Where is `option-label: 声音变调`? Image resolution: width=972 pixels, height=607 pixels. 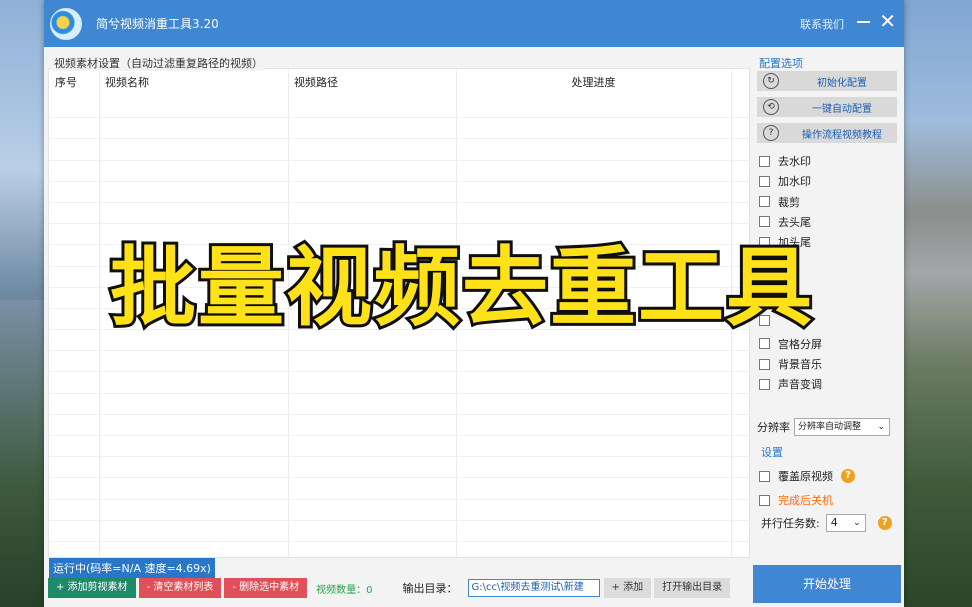 option-label: 声音变调 is located at coordinates (800, 385).